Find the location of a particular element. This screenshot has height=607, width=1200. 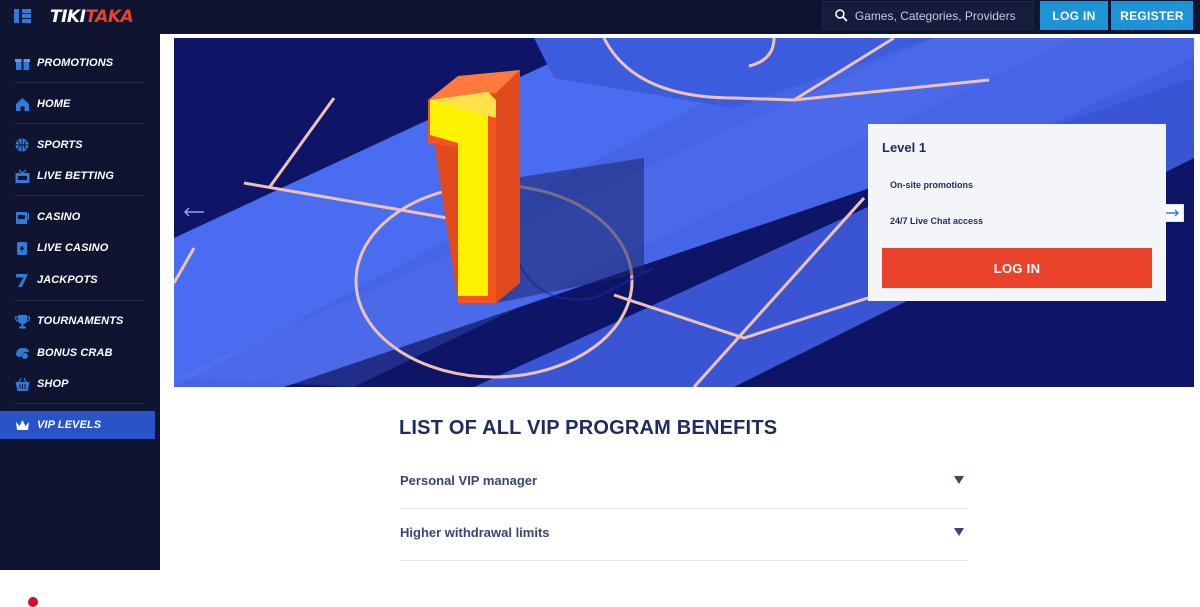

top-bar: TIKITAKA LOG IN REGISTER is located at coordinates (600, 17).